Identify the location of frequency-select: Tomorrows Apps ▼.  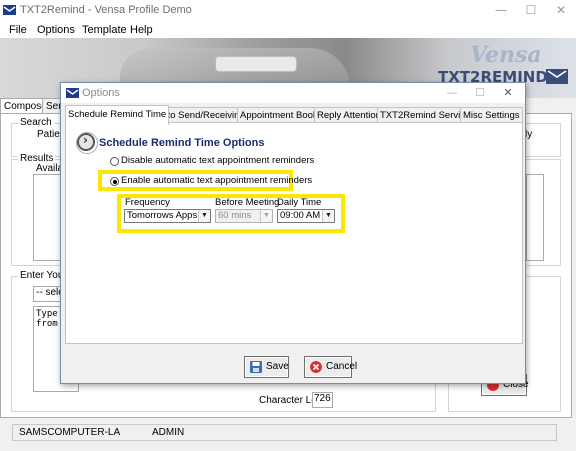
(167, 216).